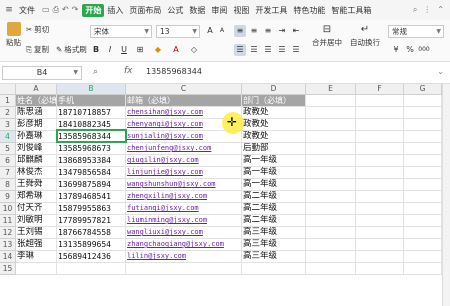 The width and height of the screenshot is (450, 306). What do you see at coordinates (175, 10) in the screenshot?
I see `tab-formulas: 公式` at bounding box center [175, 10].